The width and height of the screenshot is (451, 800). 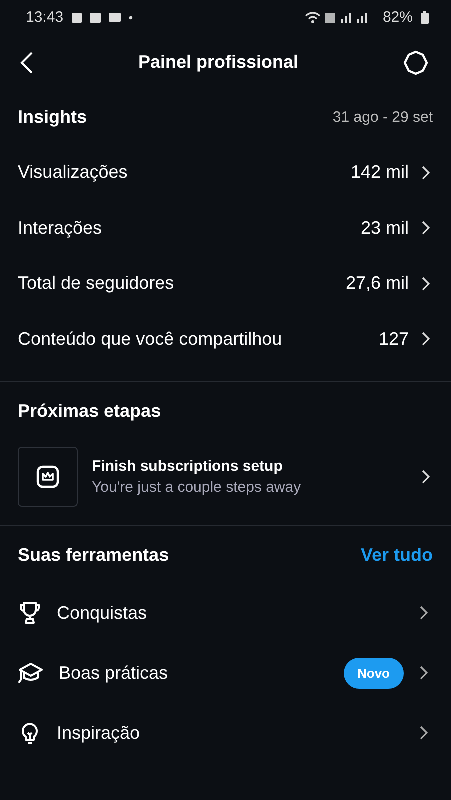 What do you see at coordinates (415, 63) in the screenshot?
I see `settings-icon` at bounding box center [415, 63].